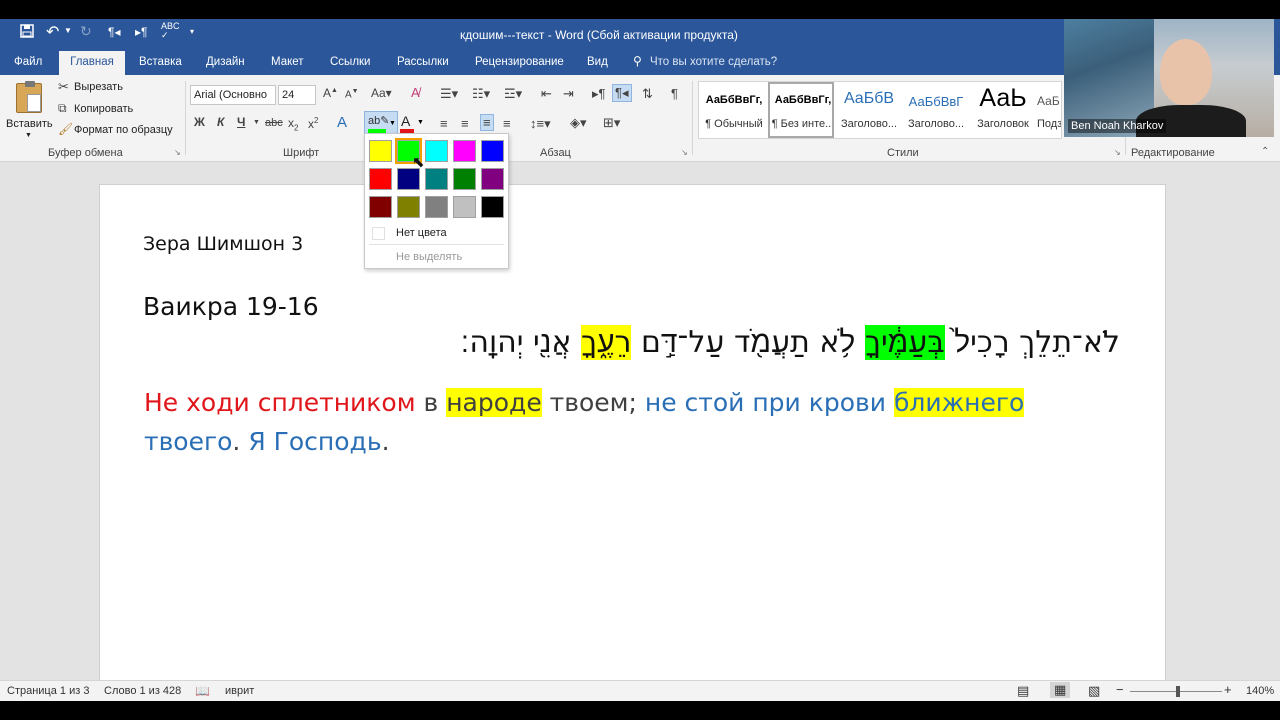 The height and width of the screenshot is (720, 1280). Describe the element at coordinates (465, 123) in the screenshot. I see `align-center-icon: ≡` at that location.